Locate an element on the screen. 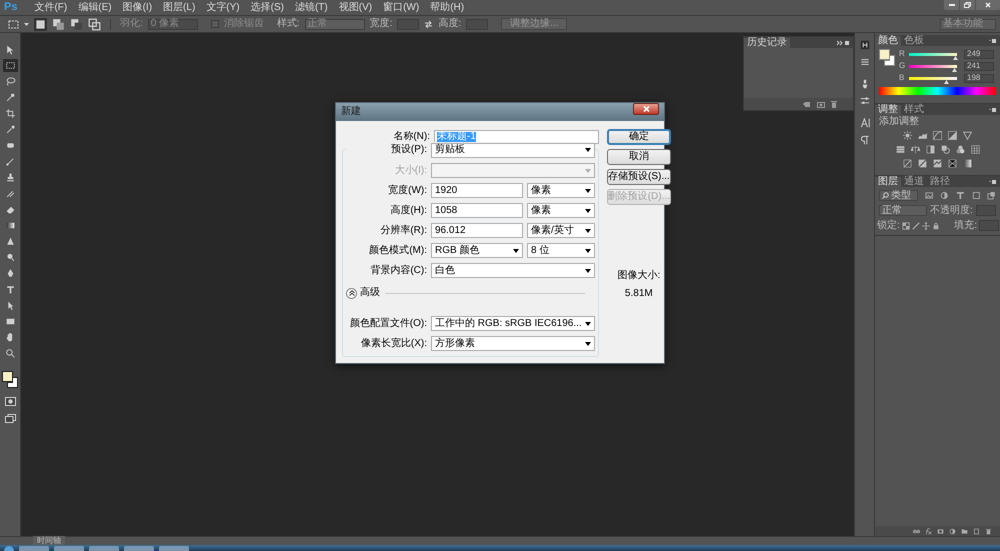 This screenshot has height=551, width=1000. paragraph-icon is located at coordinates (864, 140).